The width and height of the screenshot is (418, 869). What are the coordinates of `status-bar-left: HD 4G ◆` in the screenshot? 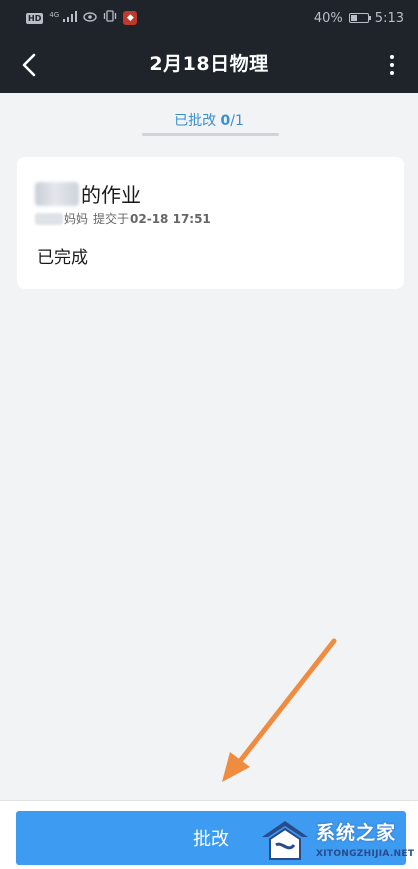 It's located at (82, 18).